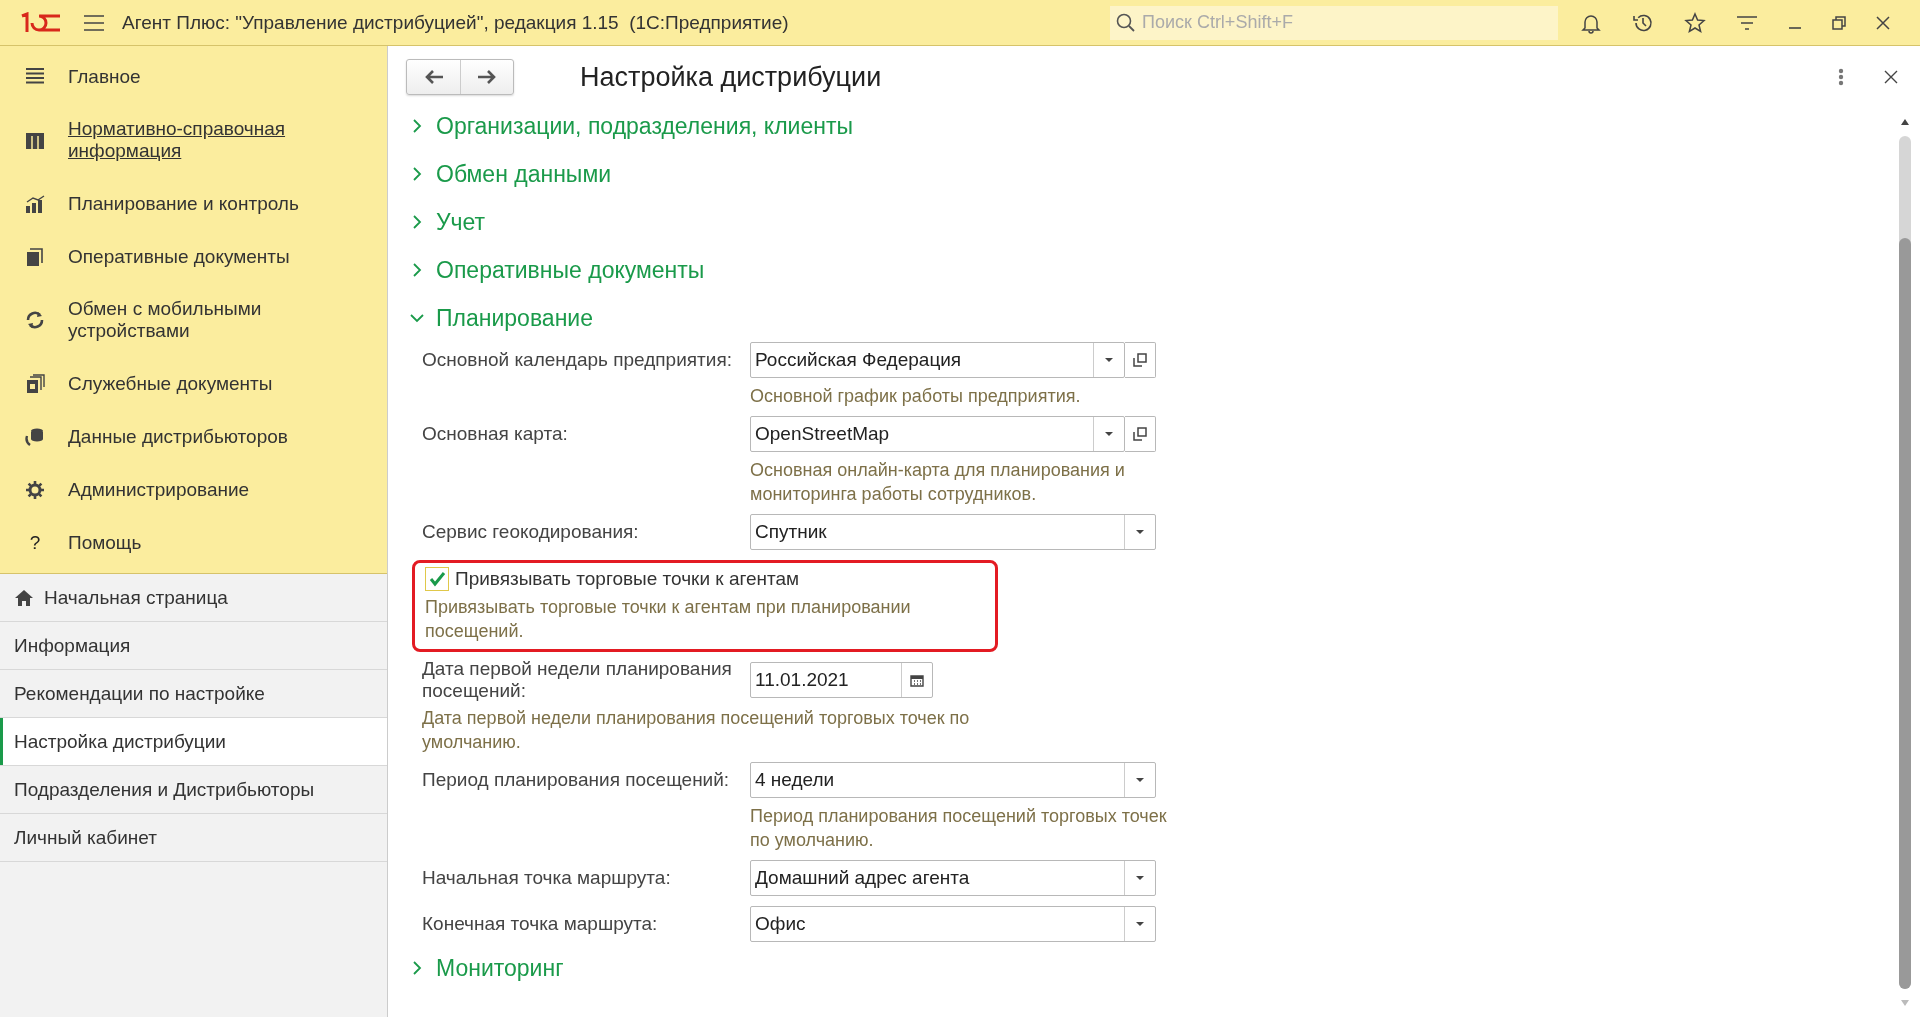 The width and height of the screenshot is (1920, 1017). What do you see at coordinates (35, 76) in the screenshot?
I see `list-icon` at bounding box center [35, 76].